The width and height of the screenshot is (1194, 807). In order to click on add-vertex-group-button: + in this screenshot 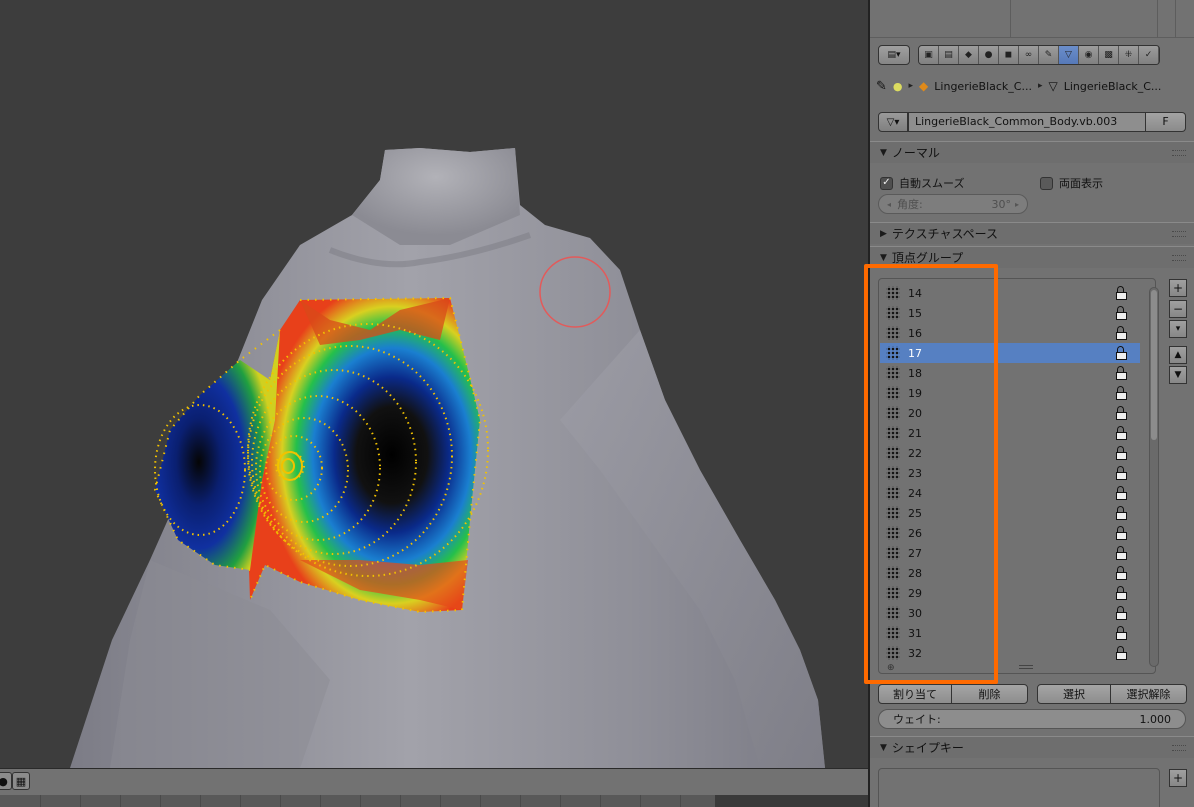, I will do `click(1178, 288)`.